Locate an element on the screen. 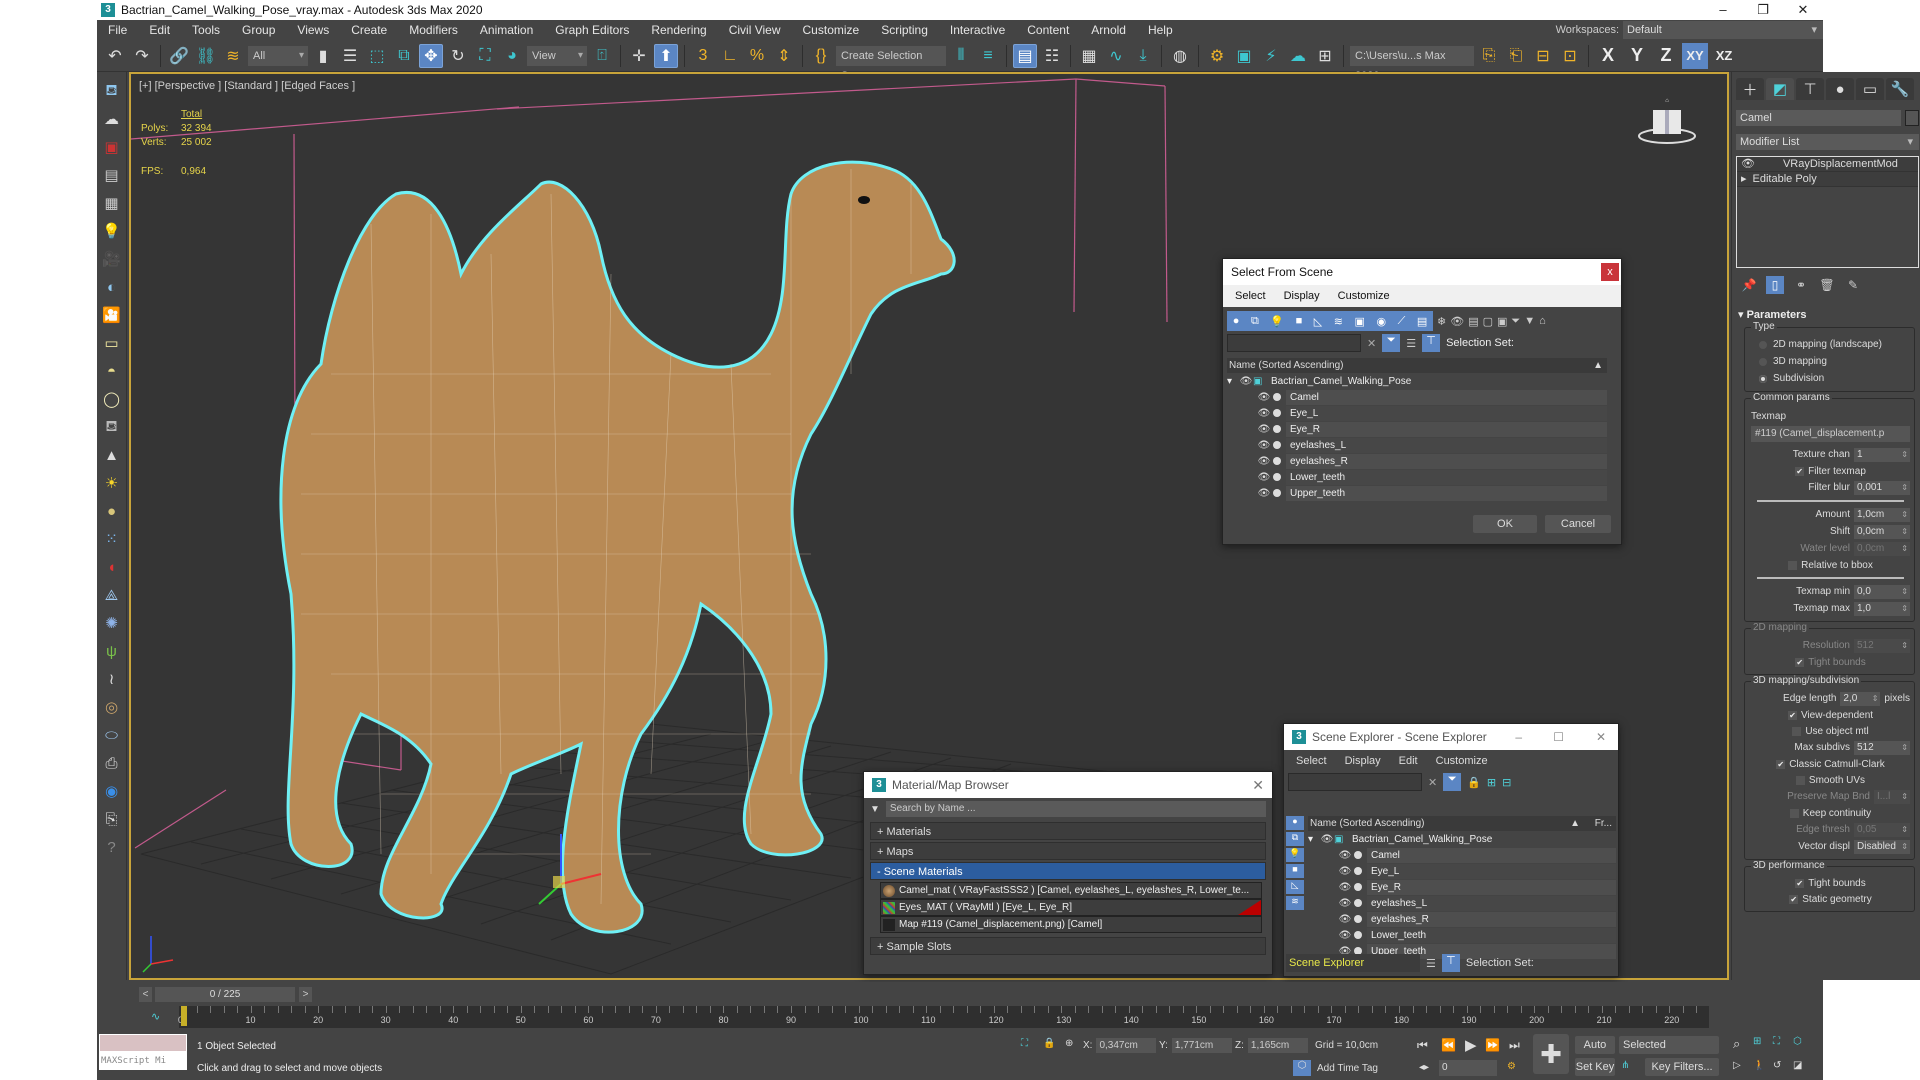 This screenshot has height=1080, width=1920. vray-proxy-icon: ⁙ is located at coordinates (112, 539).